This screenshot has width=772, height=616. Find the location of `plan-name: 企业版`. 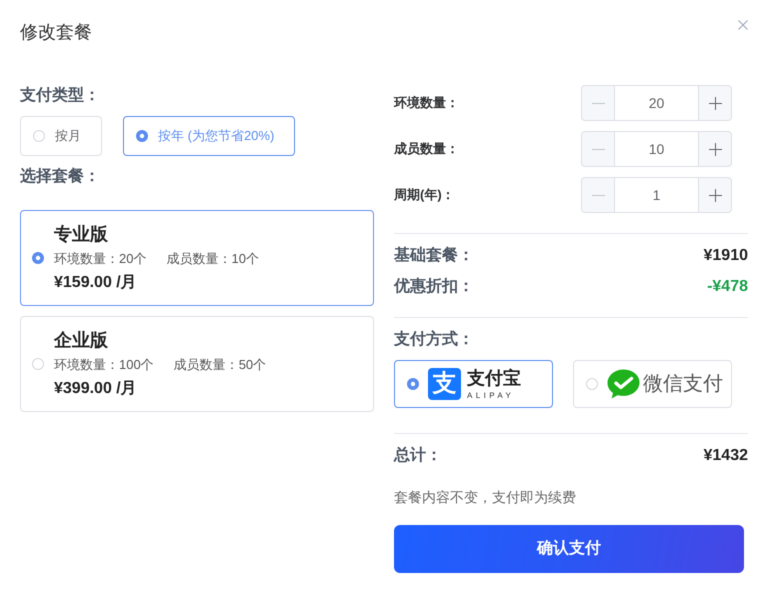

plan-name: 企业版 is located at coordinates (81, 340).